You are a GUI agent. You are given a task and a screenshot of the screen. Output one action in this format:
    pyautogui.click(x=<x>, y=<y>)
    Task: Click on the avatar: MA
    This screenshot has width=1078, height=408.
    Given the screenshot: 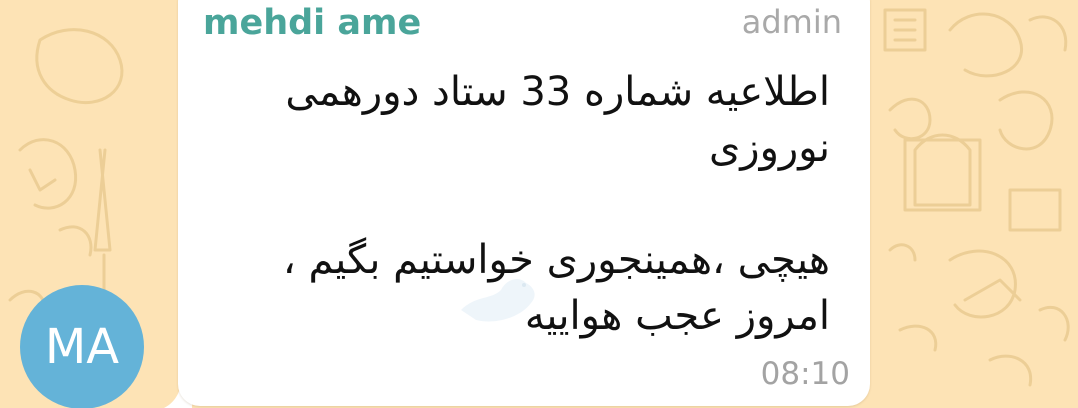 What is the action you would take?
    pyautogui.click(x=82, y=346)
    